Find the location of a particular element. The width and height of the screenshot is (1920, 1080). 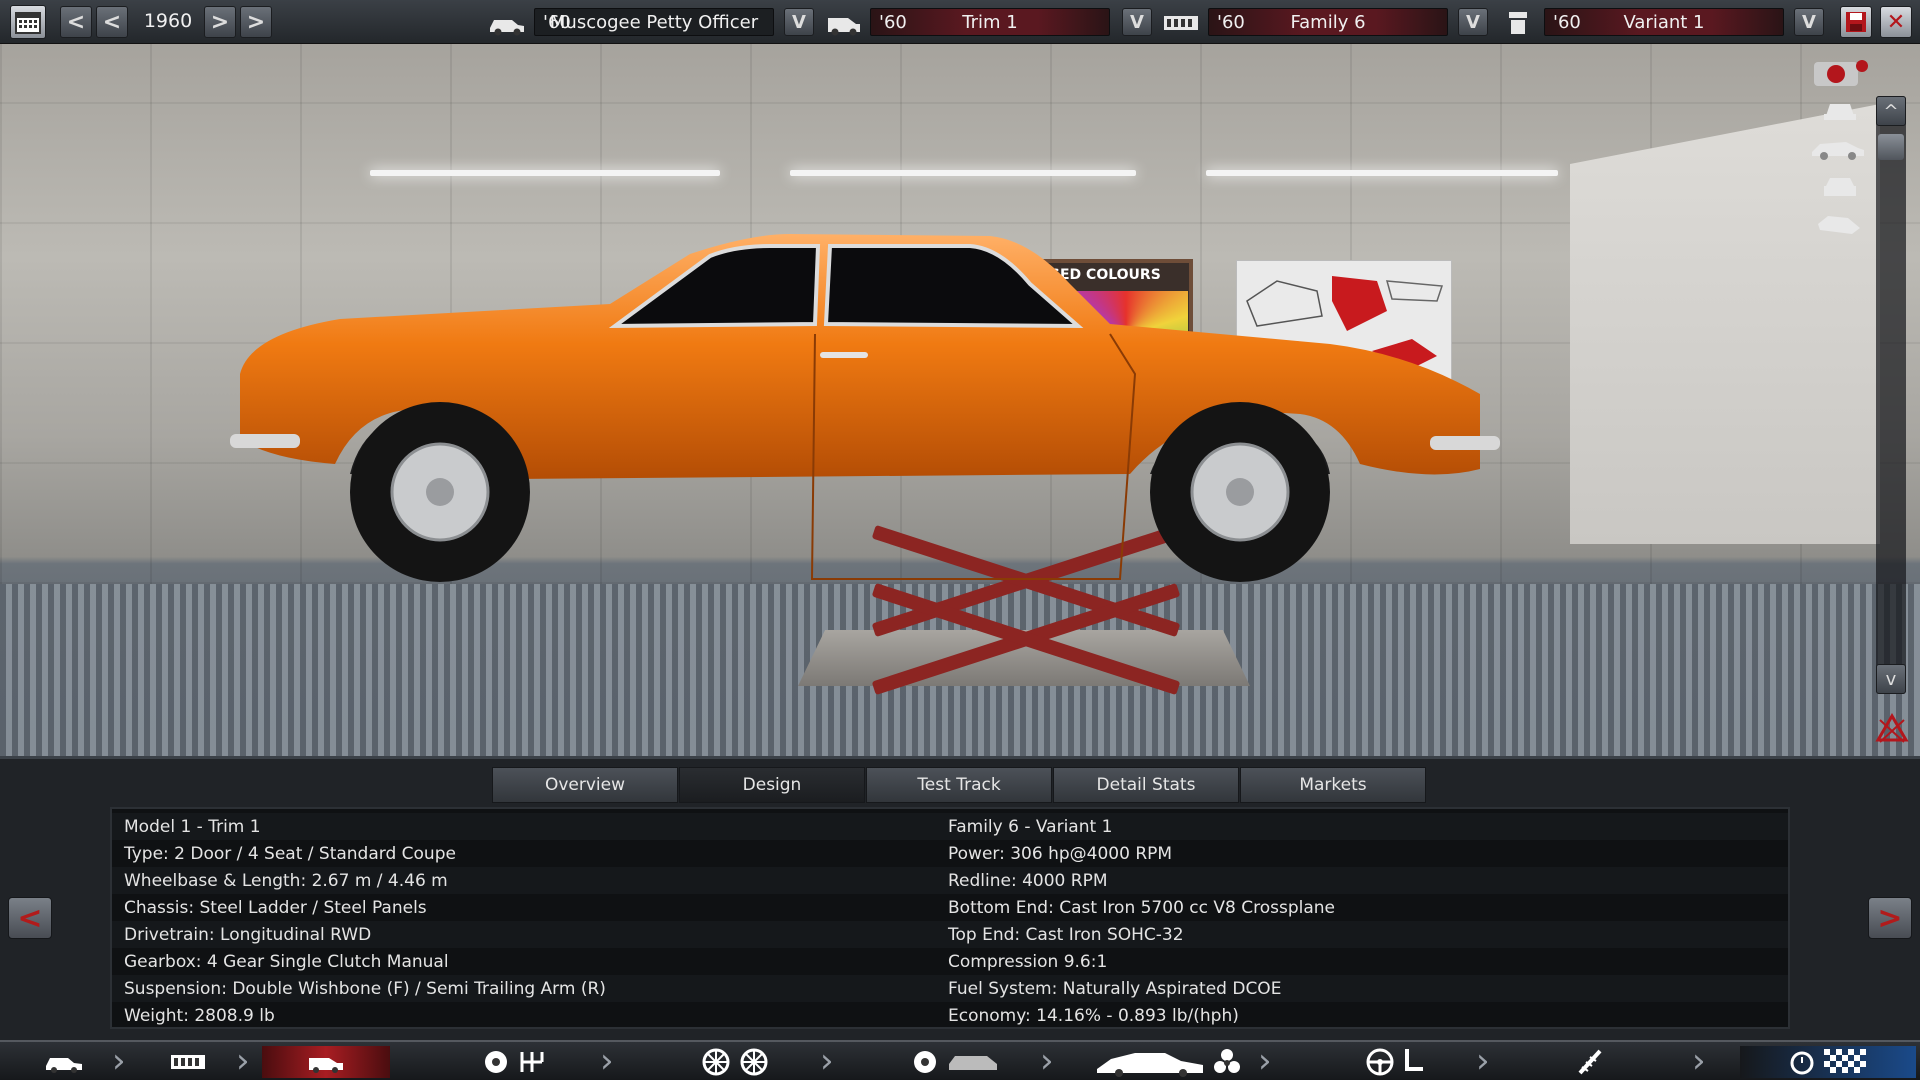

trim-dropdown-button: V is located at coordinates (1137, 22).